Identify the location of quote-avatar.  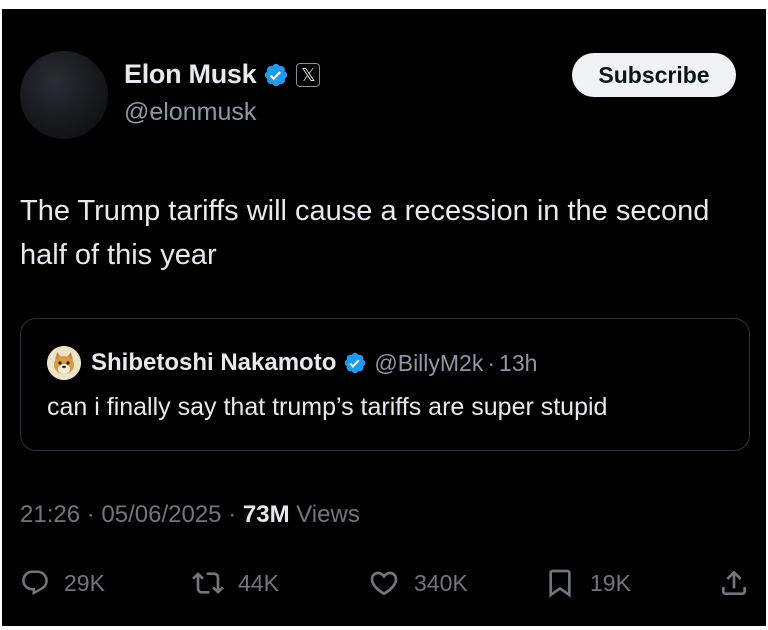
(64, 363).